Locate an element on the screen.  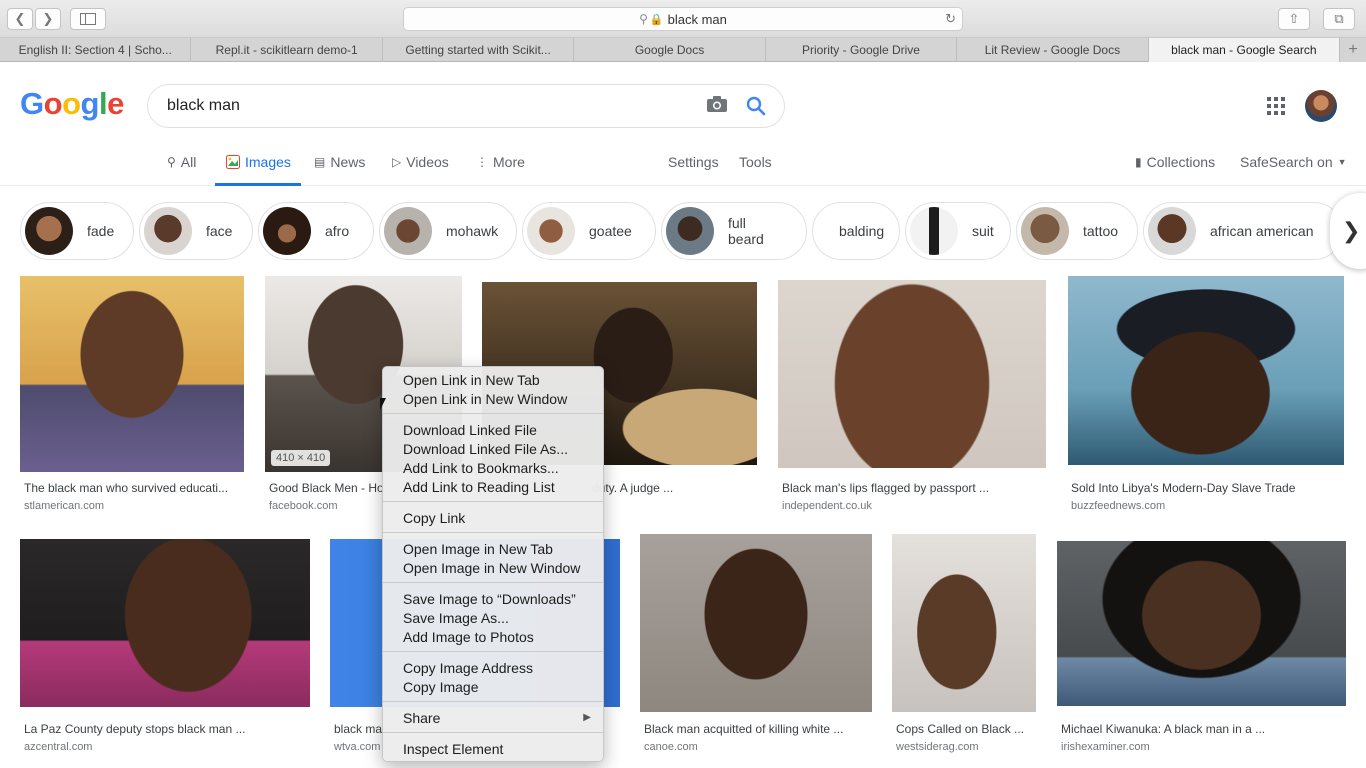
apps-grid-icon is located at coordinates (1276, 106).